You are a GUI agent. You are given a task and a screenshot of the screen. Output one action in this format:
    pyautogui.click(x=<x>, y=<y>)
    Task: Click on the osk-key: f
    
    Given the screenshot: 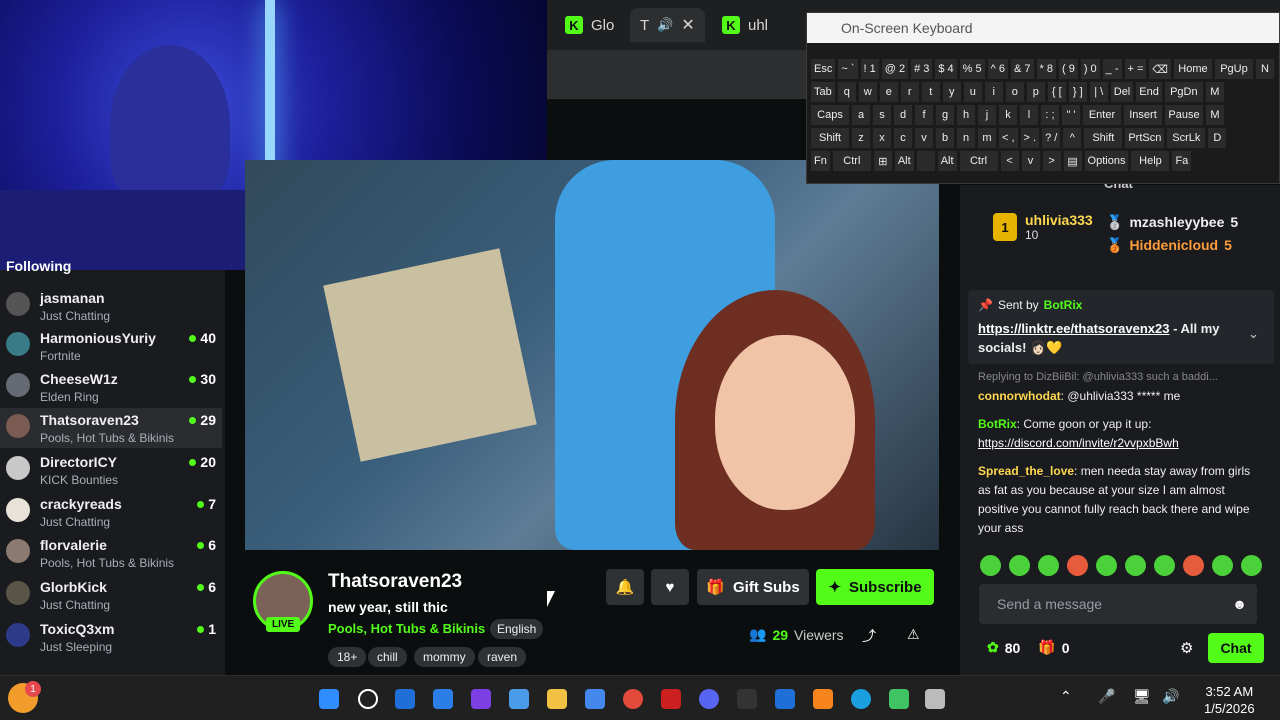 What is the action you would take?
    pyautogui.click(x=924, y=115)
    